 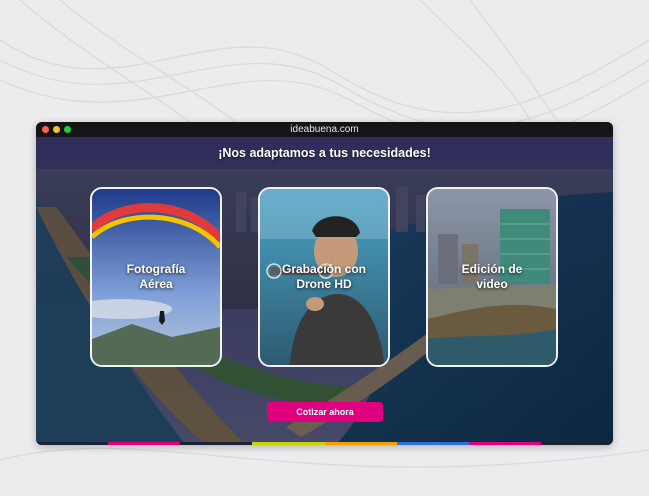 I want to click on card-label: Grabación con Drone HD, so click(x=324, y=276).